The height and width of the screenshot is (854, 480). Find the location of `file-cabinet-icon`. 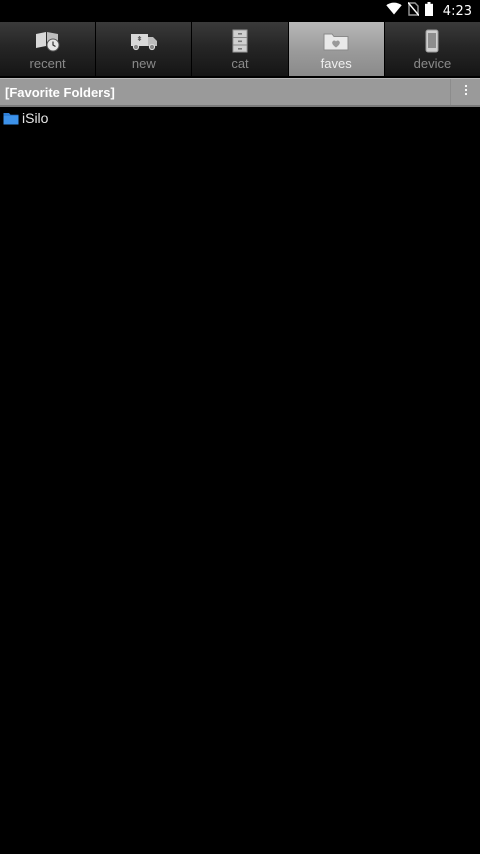

file-cabinet-icon is located at coordinates (240, 41).